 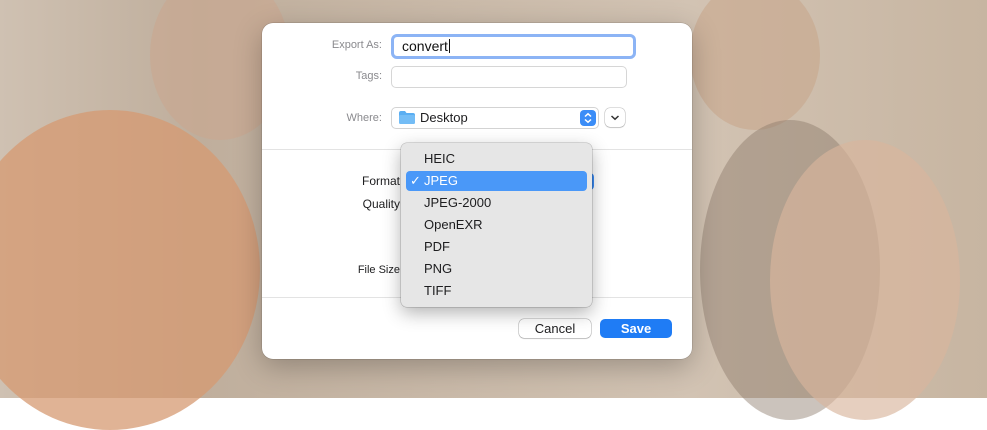 What do you see at coordinates (449, 46) in the screenshot?
I see `text-caret` at bounding box center [449, 46].